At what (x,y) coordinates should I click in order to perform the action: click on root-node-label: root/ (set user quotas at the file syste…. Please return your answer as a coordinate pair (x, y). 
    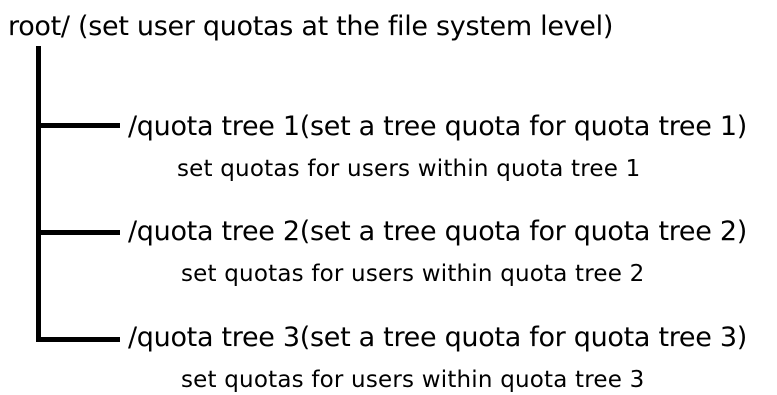
    Looking at the image, I should click on (311, 26).